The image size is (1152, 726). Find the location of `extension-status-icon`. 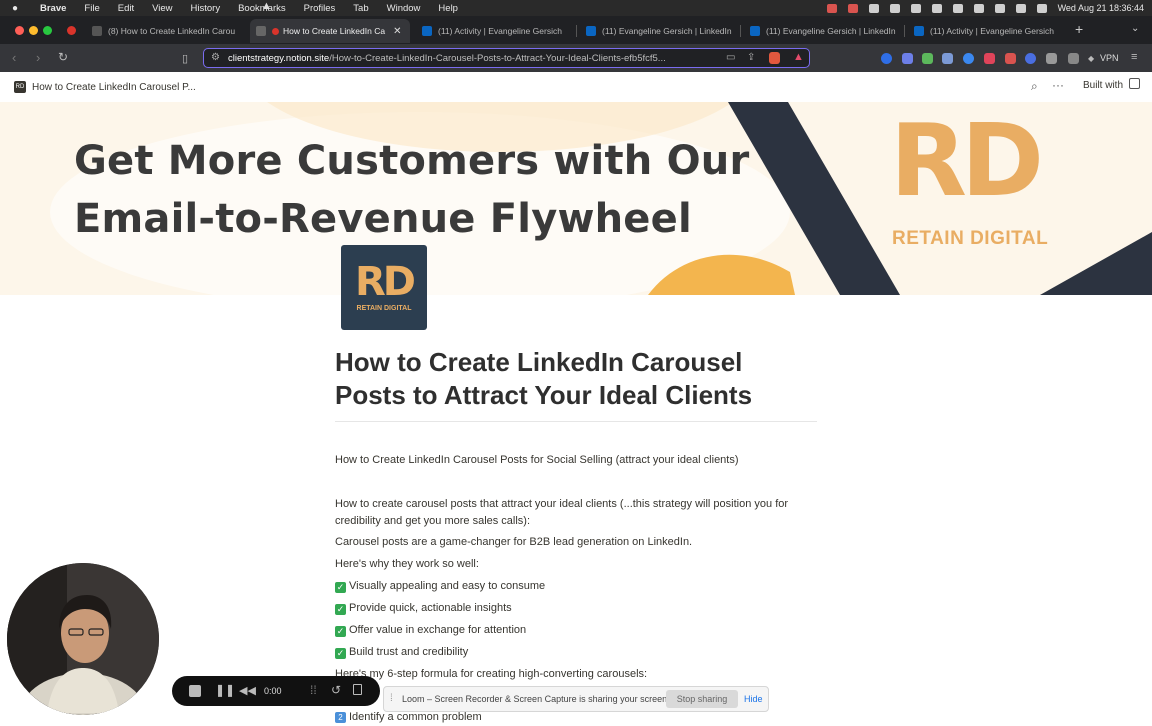

extension-status-icon is located at coordinates (852, 8).